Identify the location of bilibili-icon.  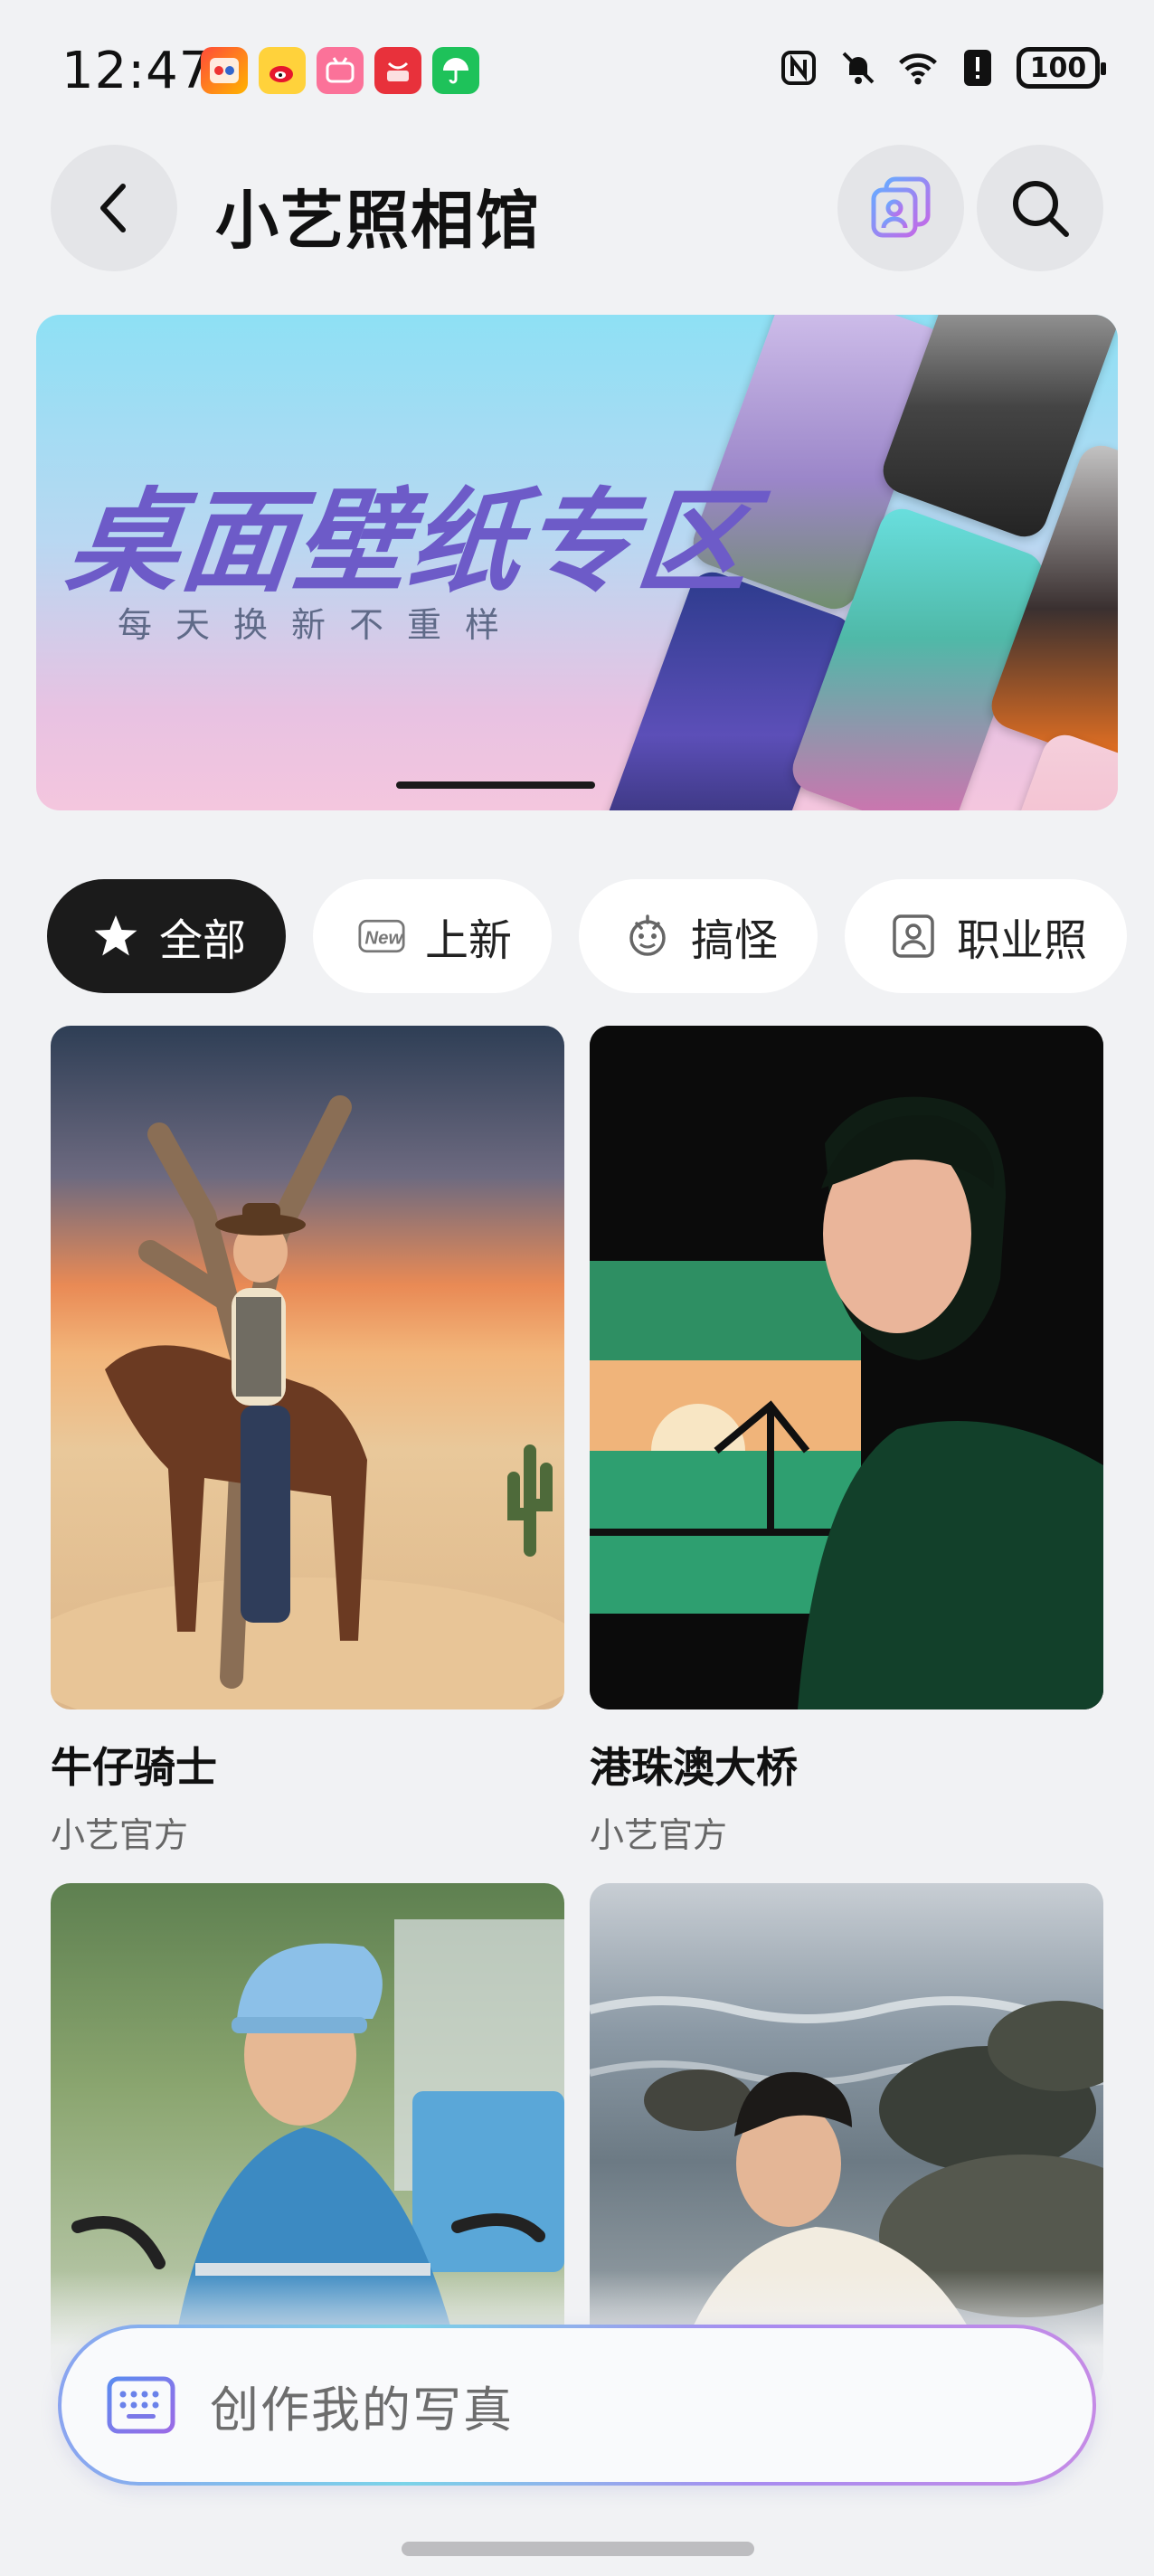
(340, 70).